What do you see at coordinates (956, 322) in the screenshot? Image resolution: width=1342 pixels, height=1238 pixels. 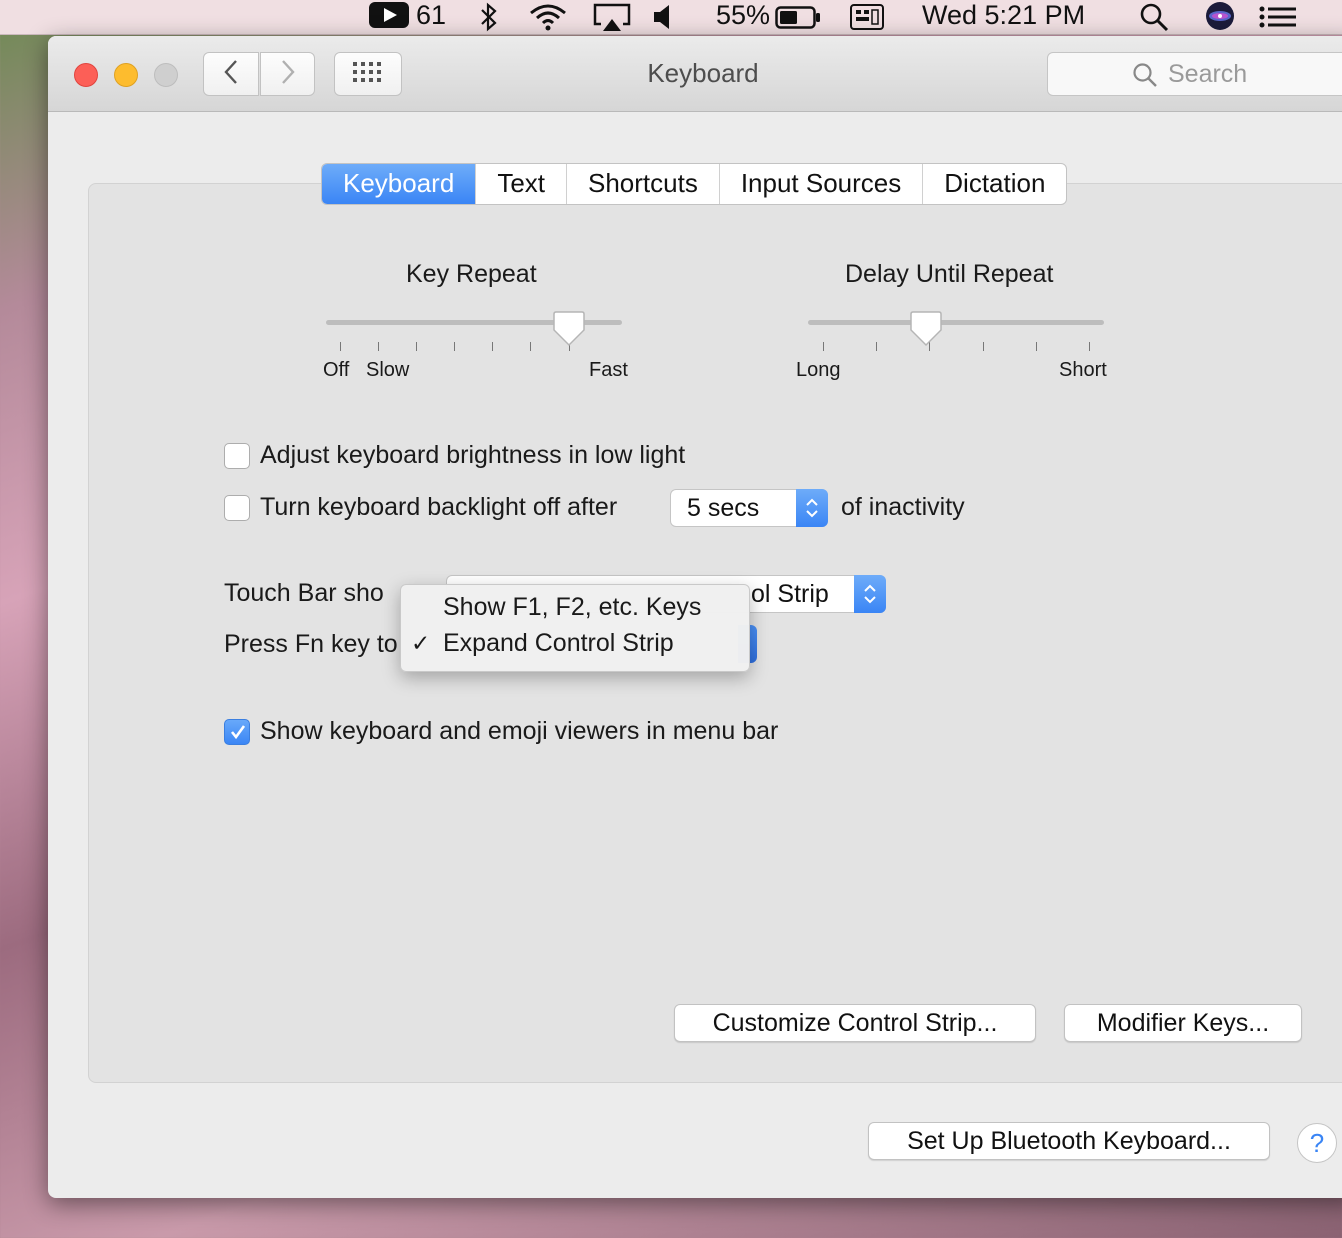 I see `delay-slider-track` at bounding box center [956, 322].